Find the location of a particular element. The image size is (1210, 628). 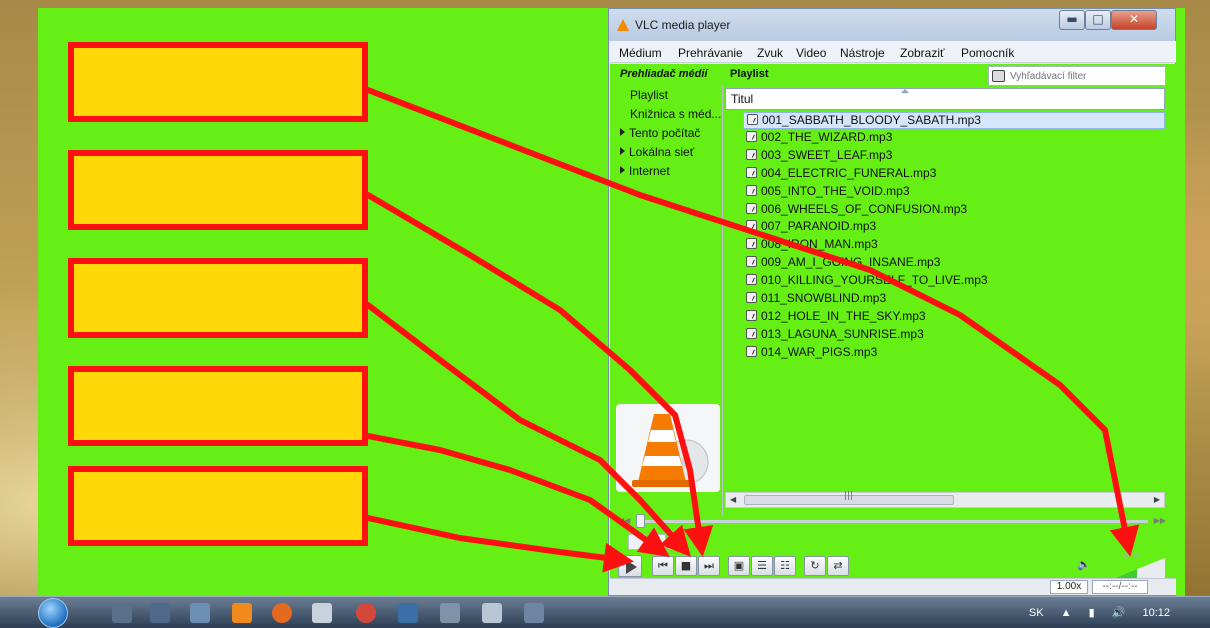

horizontal-scrollbar: ◀ ||| ▶ is located at coordinates (945, 499).